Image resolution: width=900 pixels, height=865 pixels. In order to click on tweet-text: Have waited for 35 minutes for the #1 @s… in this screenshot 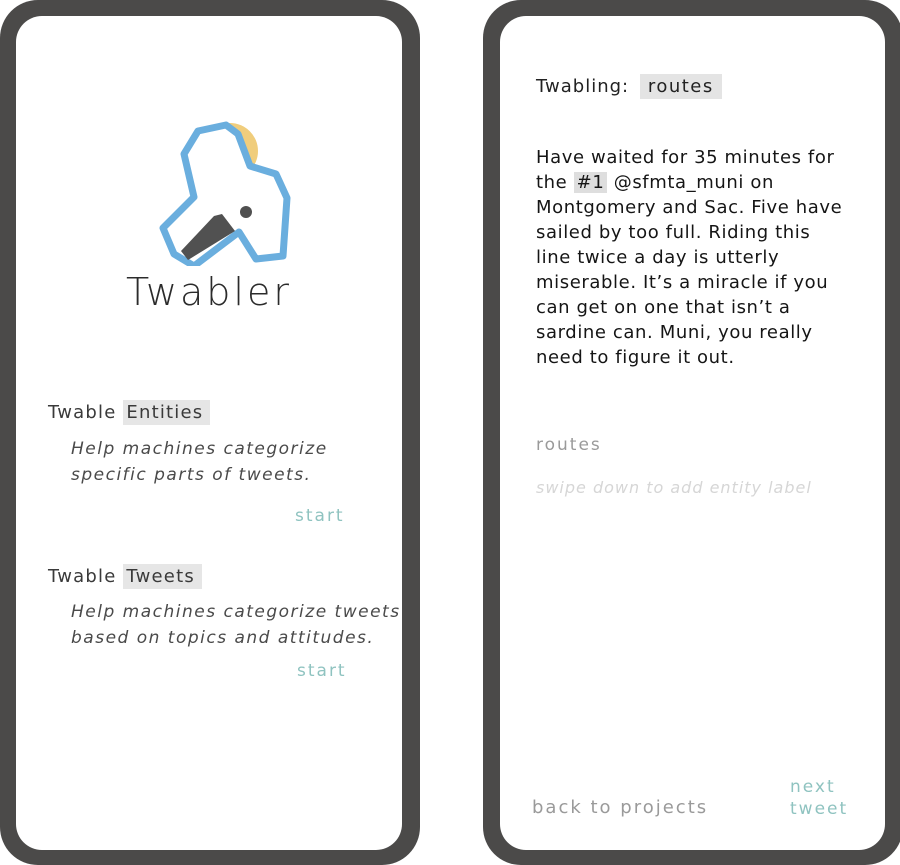, I will do `click(693, 257)`.